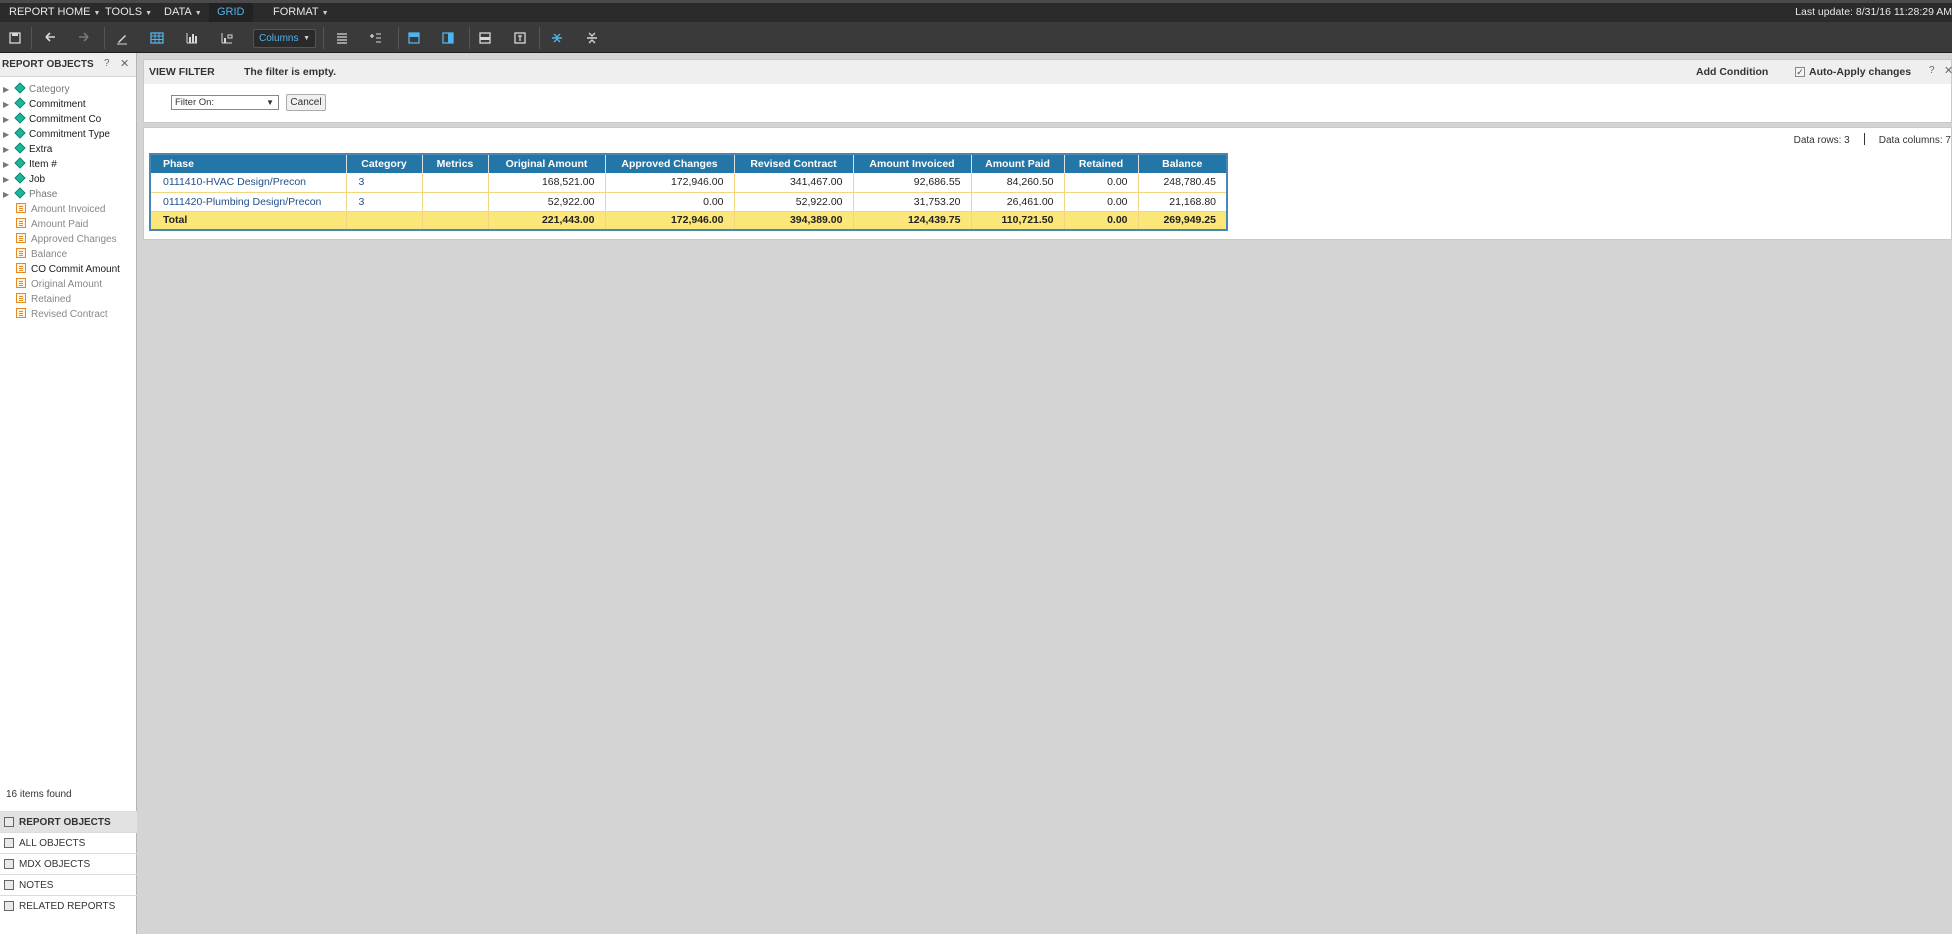  What do you see at coordinates (448, 38) in the screenshot?
I see `column-banding-icon` at bounding box center [448, 38].